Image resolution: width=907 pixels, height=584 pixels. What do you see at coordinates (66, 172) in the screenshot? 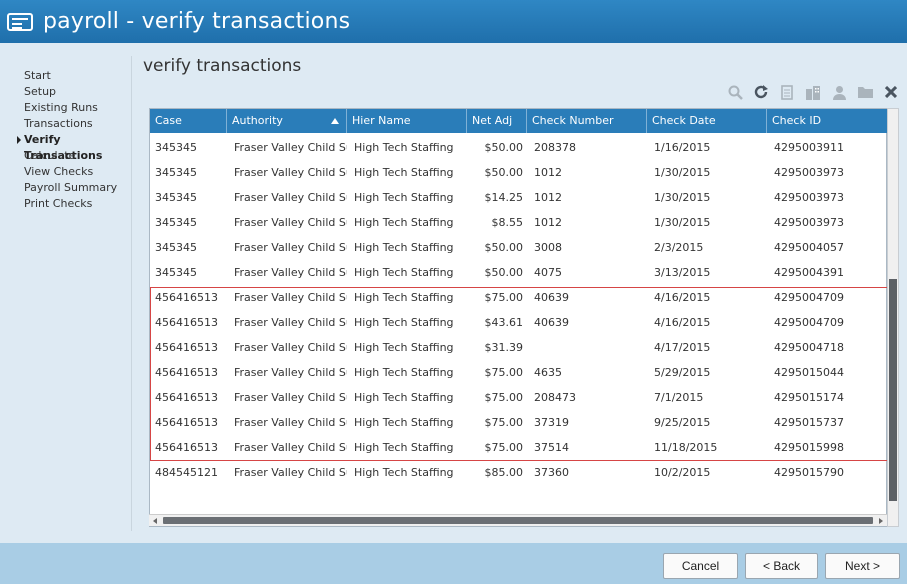
I see `nav-item-view-checks: View Checks` at bounding box center [66, 172].